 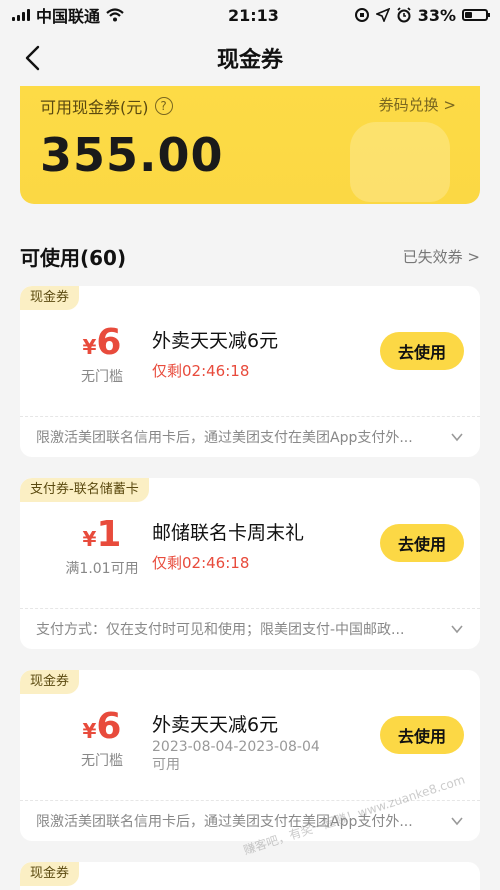 I want to click on battery-icon, so click(x=476, y=15).